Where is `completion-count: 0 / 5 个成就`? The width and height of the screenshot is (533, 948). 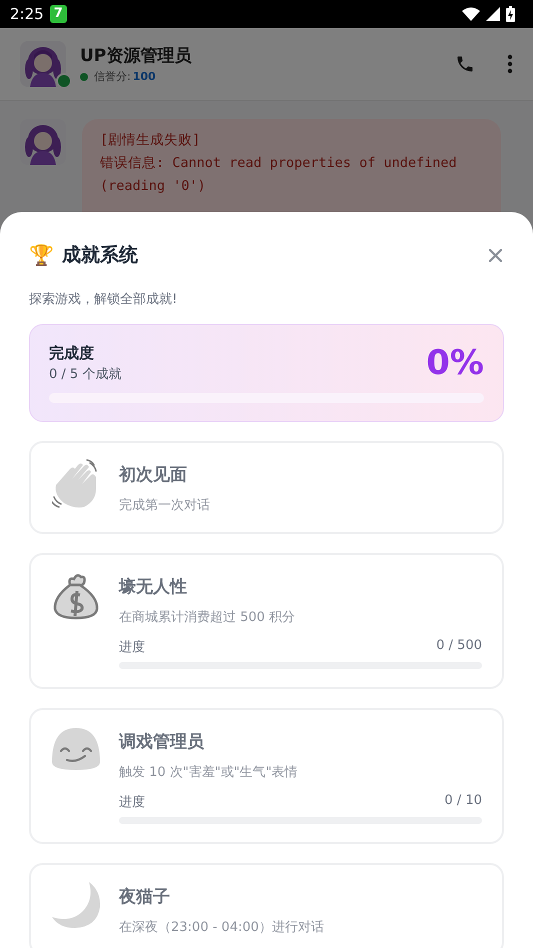
completion-count: 0 / 5 个成就 is located at coordinates (85, 374).